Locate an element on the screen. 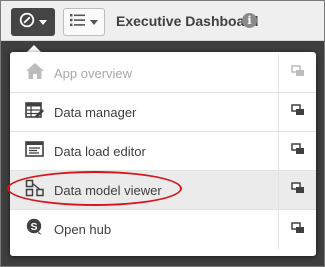  menu-item-label: Data load editor is located at coordinates (100, 151).